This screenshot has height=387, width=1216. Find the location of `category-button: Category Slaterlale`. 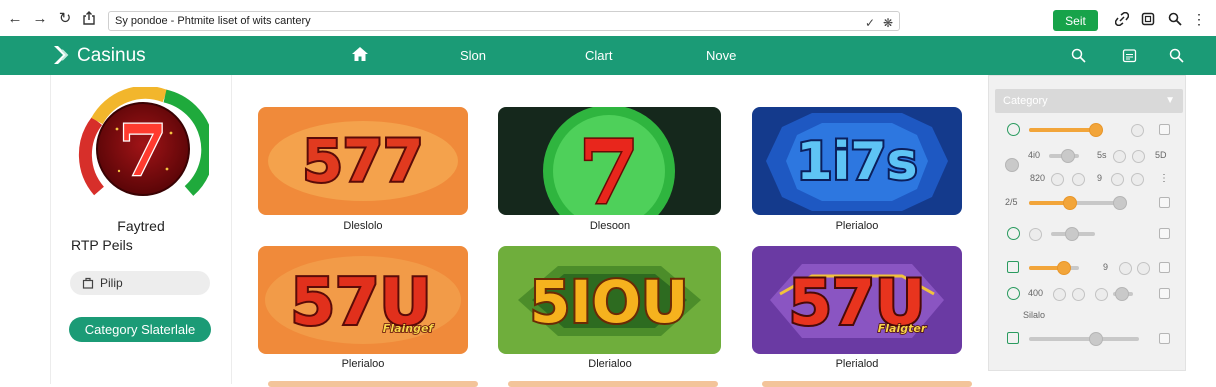

category-button: Category Slaterlale is located at coordinates (140, 329).